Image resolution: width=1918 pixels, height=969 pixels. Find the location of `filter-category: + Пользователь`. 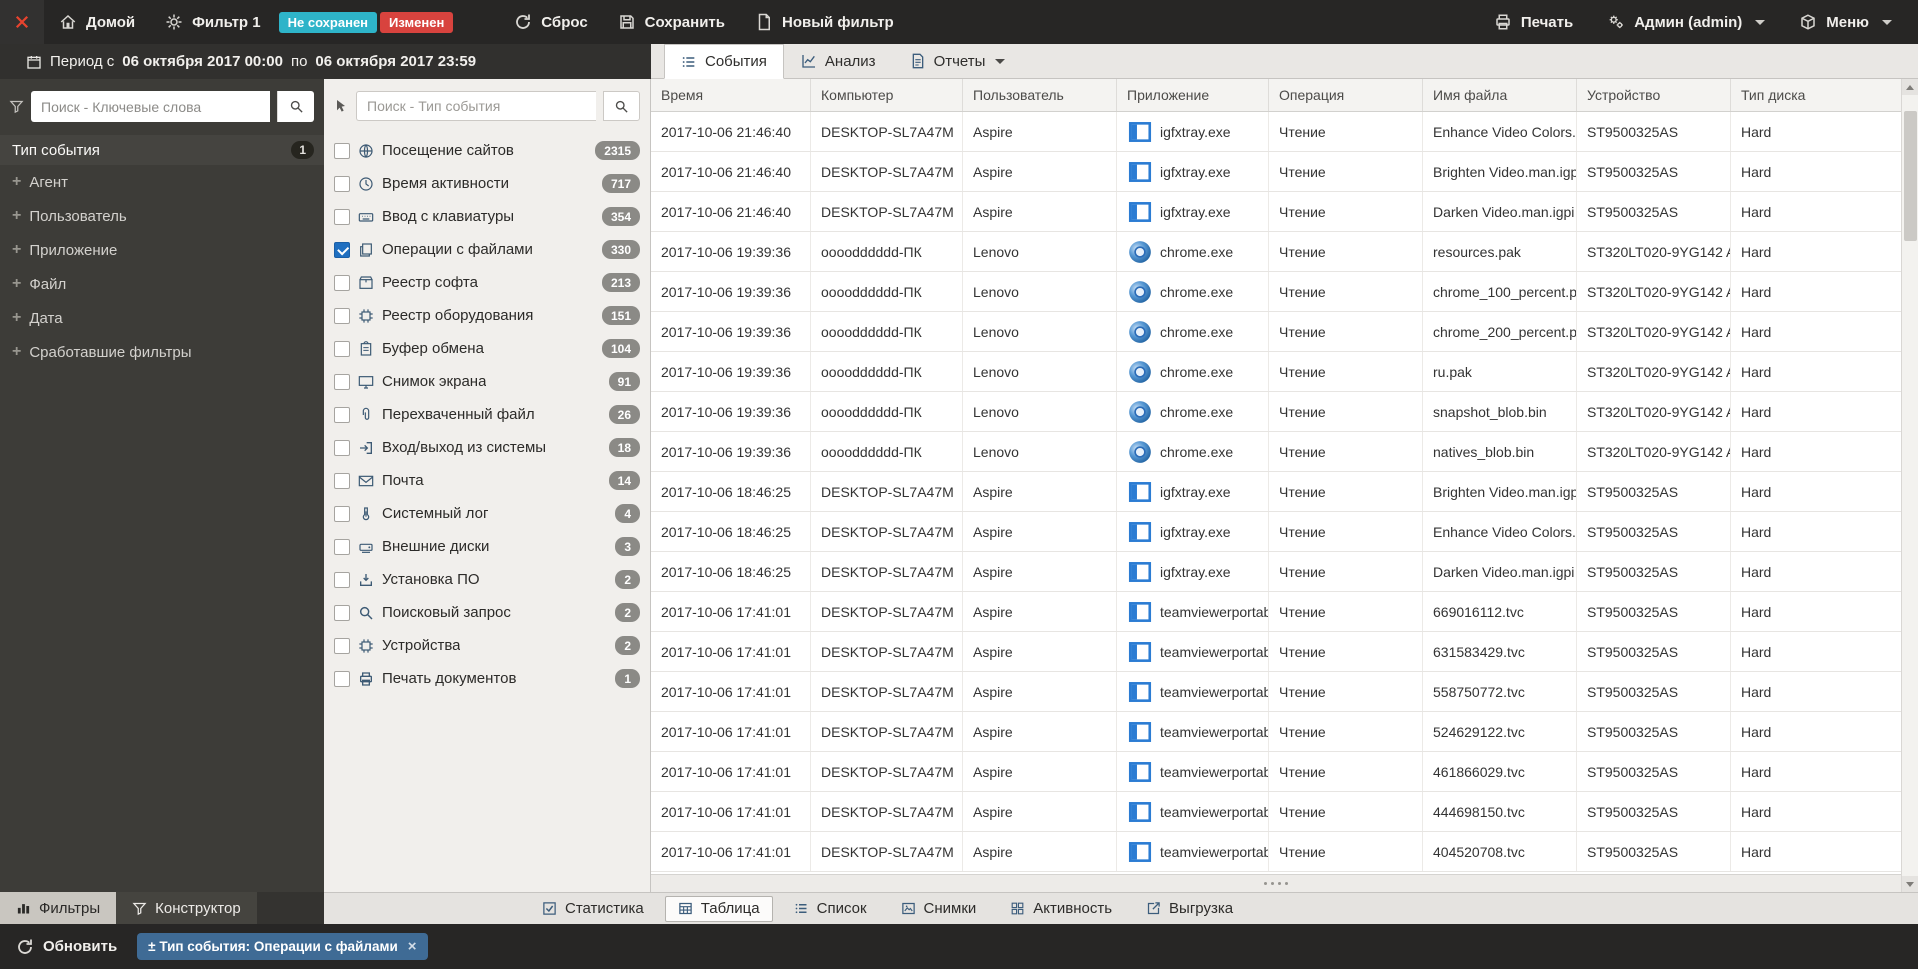

filter-category: + Пользователь is located at coordinates (162, 216).